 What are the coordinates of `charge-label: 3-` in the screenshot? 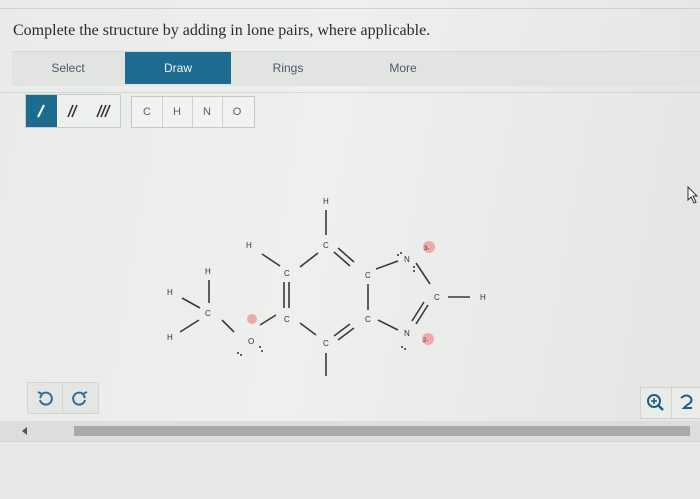 It's located at (426, 249).